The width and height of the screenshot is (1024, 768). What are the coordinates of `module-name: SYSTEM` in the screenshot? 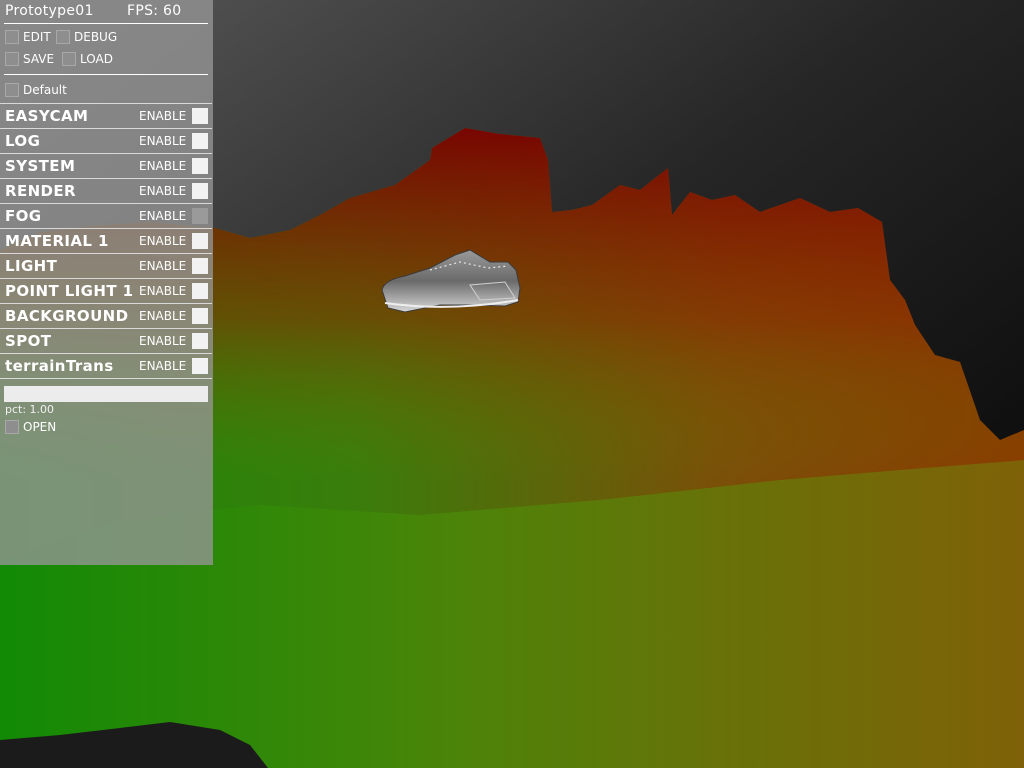 It's located at (40, 166).